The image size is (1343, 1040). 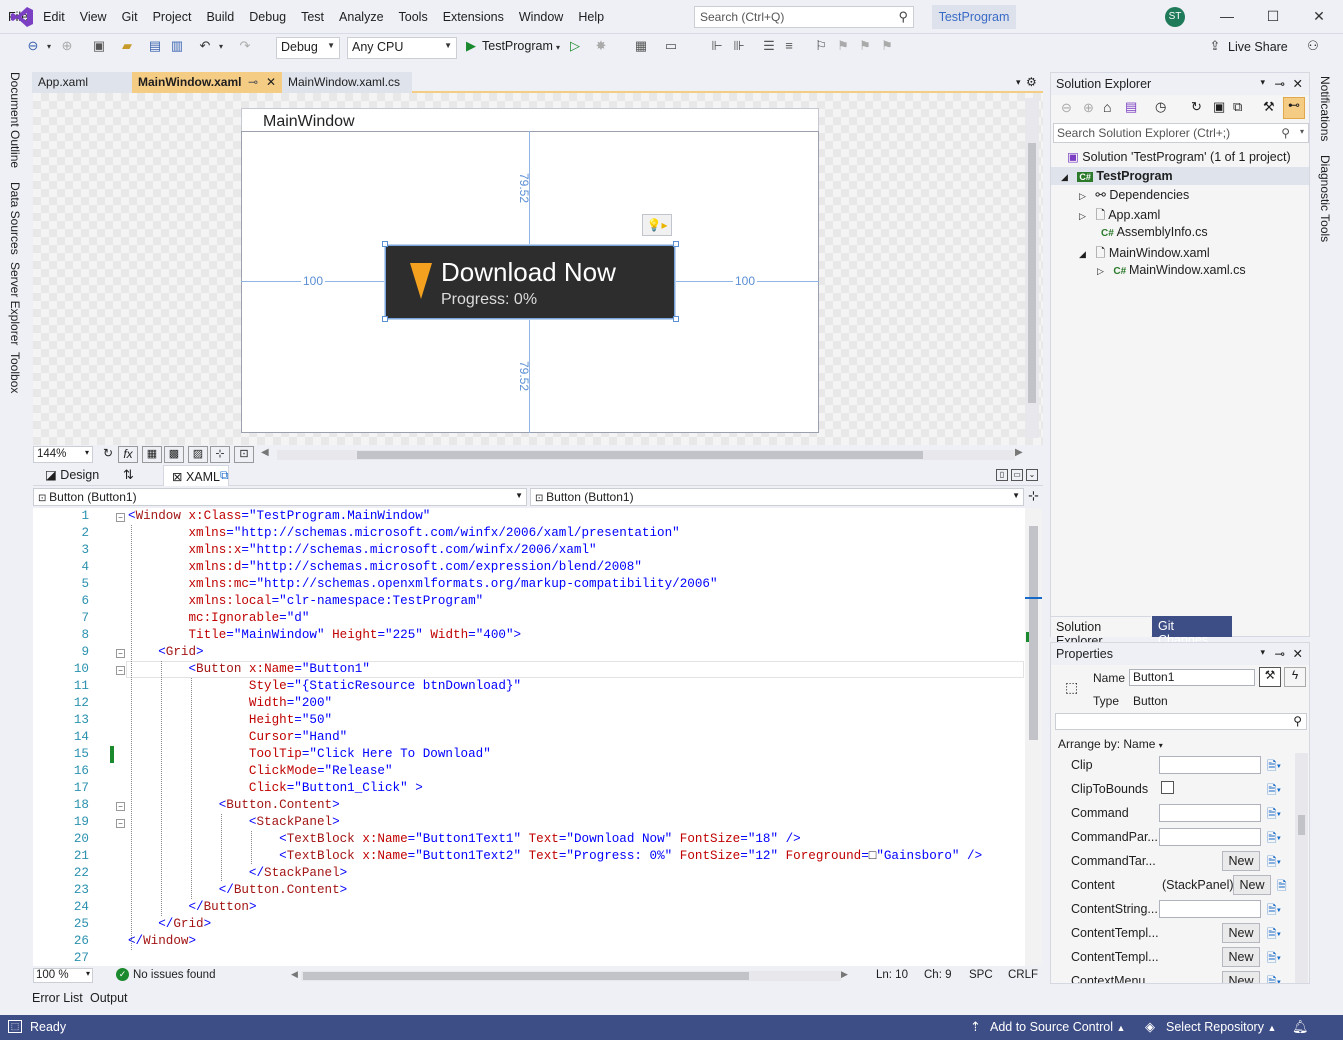 I want to click on arrange-by-dropdown: Arrange by: Name ▾, so click(x=1110, y=744).